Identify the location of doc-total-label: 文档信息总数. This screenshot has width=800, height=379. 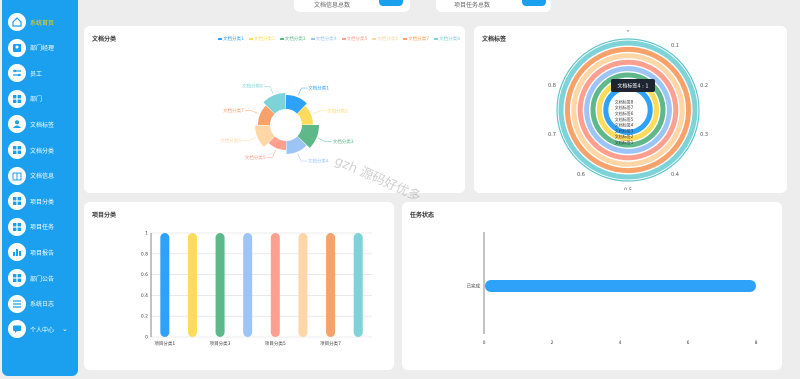
(332, 5).